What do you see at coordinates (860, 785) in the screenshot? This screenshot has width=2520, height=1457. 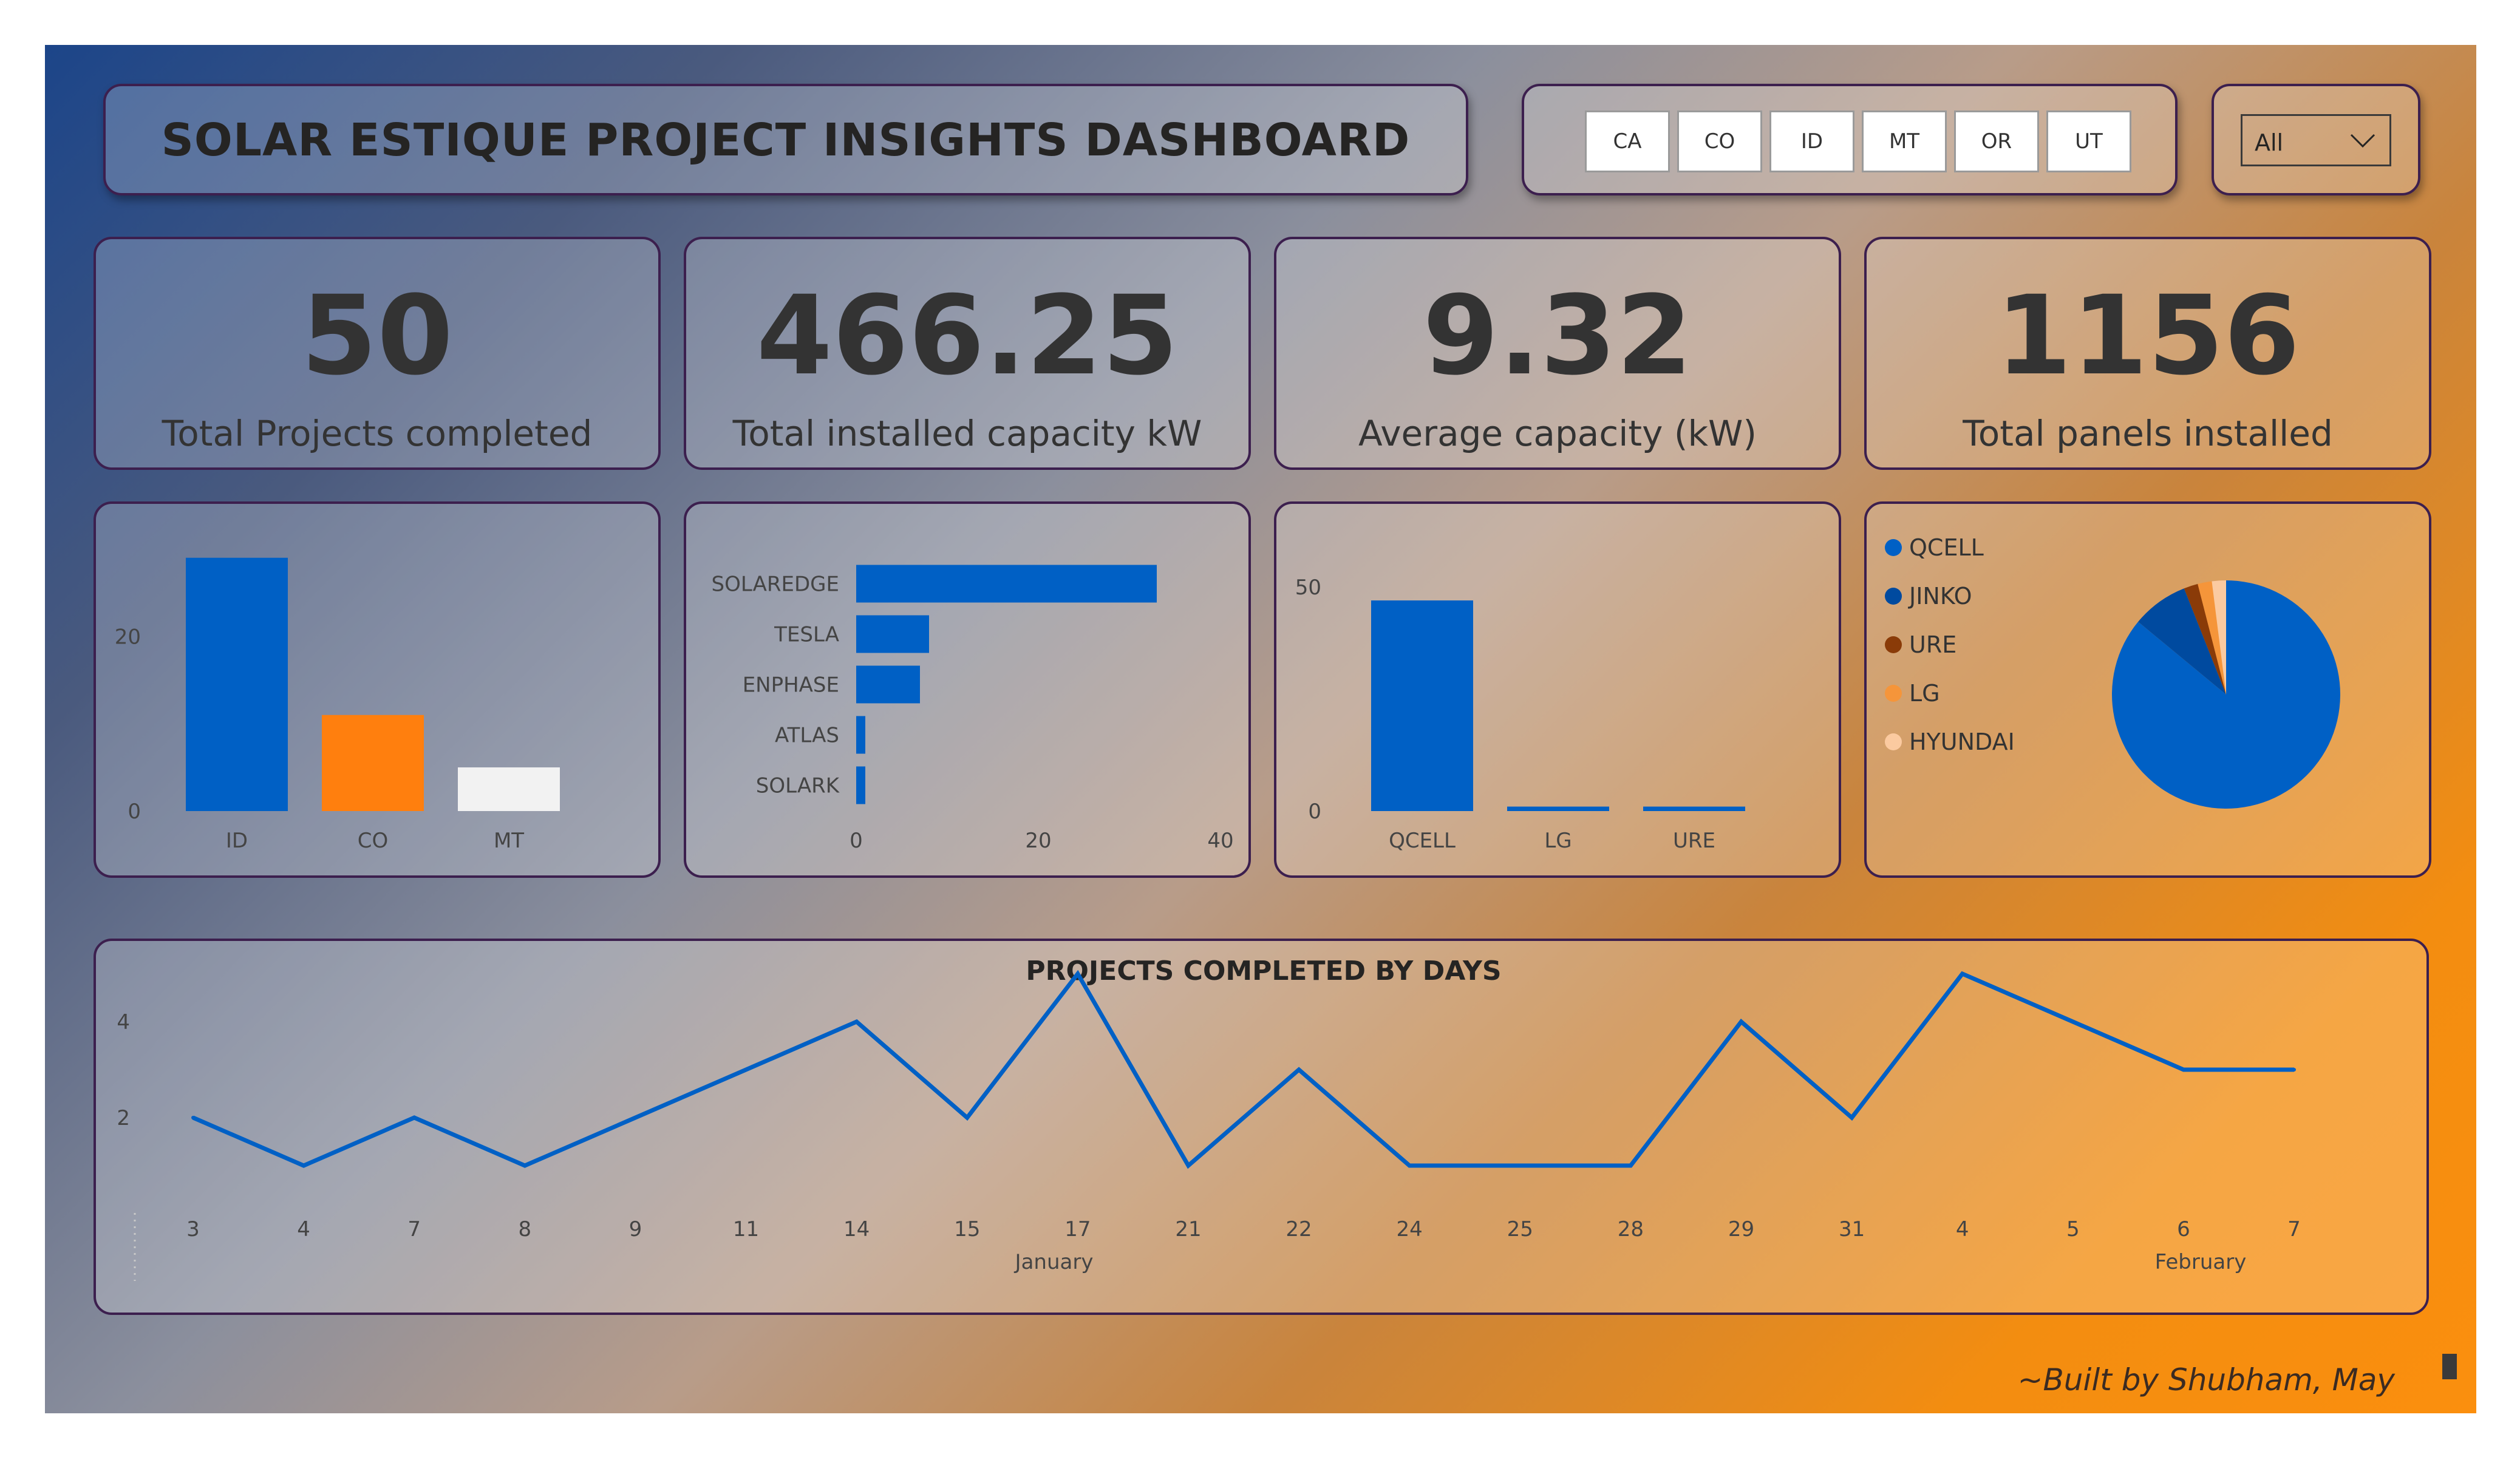 I see `bar-solark` at bounding box center [860, 785].